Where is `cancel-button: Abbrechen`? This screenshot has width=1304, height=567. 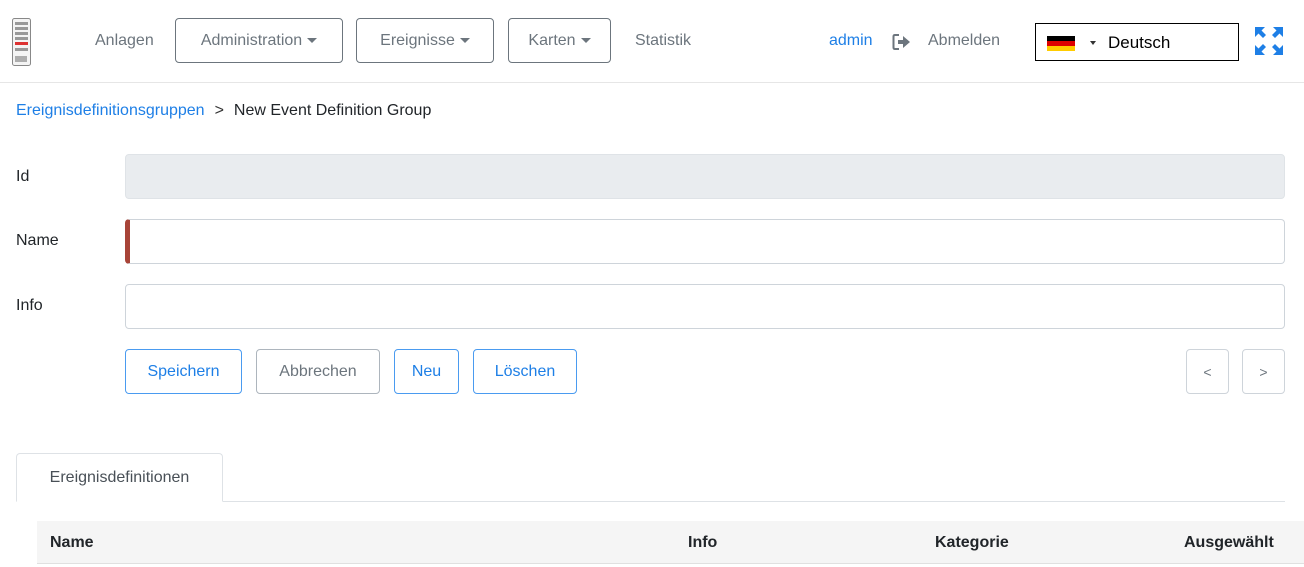 cancel-button: Abbrechen is located at coordinates (318, 371).